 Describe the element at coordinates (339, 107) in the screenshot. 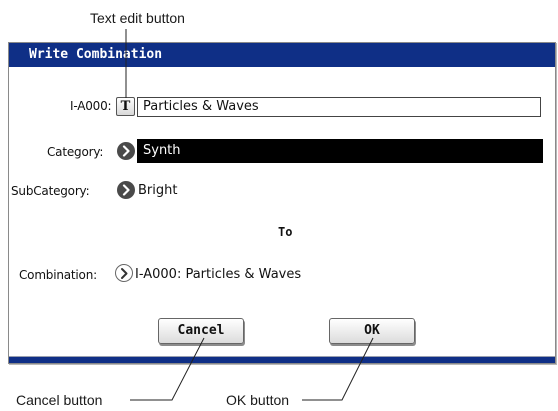

I see `combination-name-field: Particles & Waves` at that location.